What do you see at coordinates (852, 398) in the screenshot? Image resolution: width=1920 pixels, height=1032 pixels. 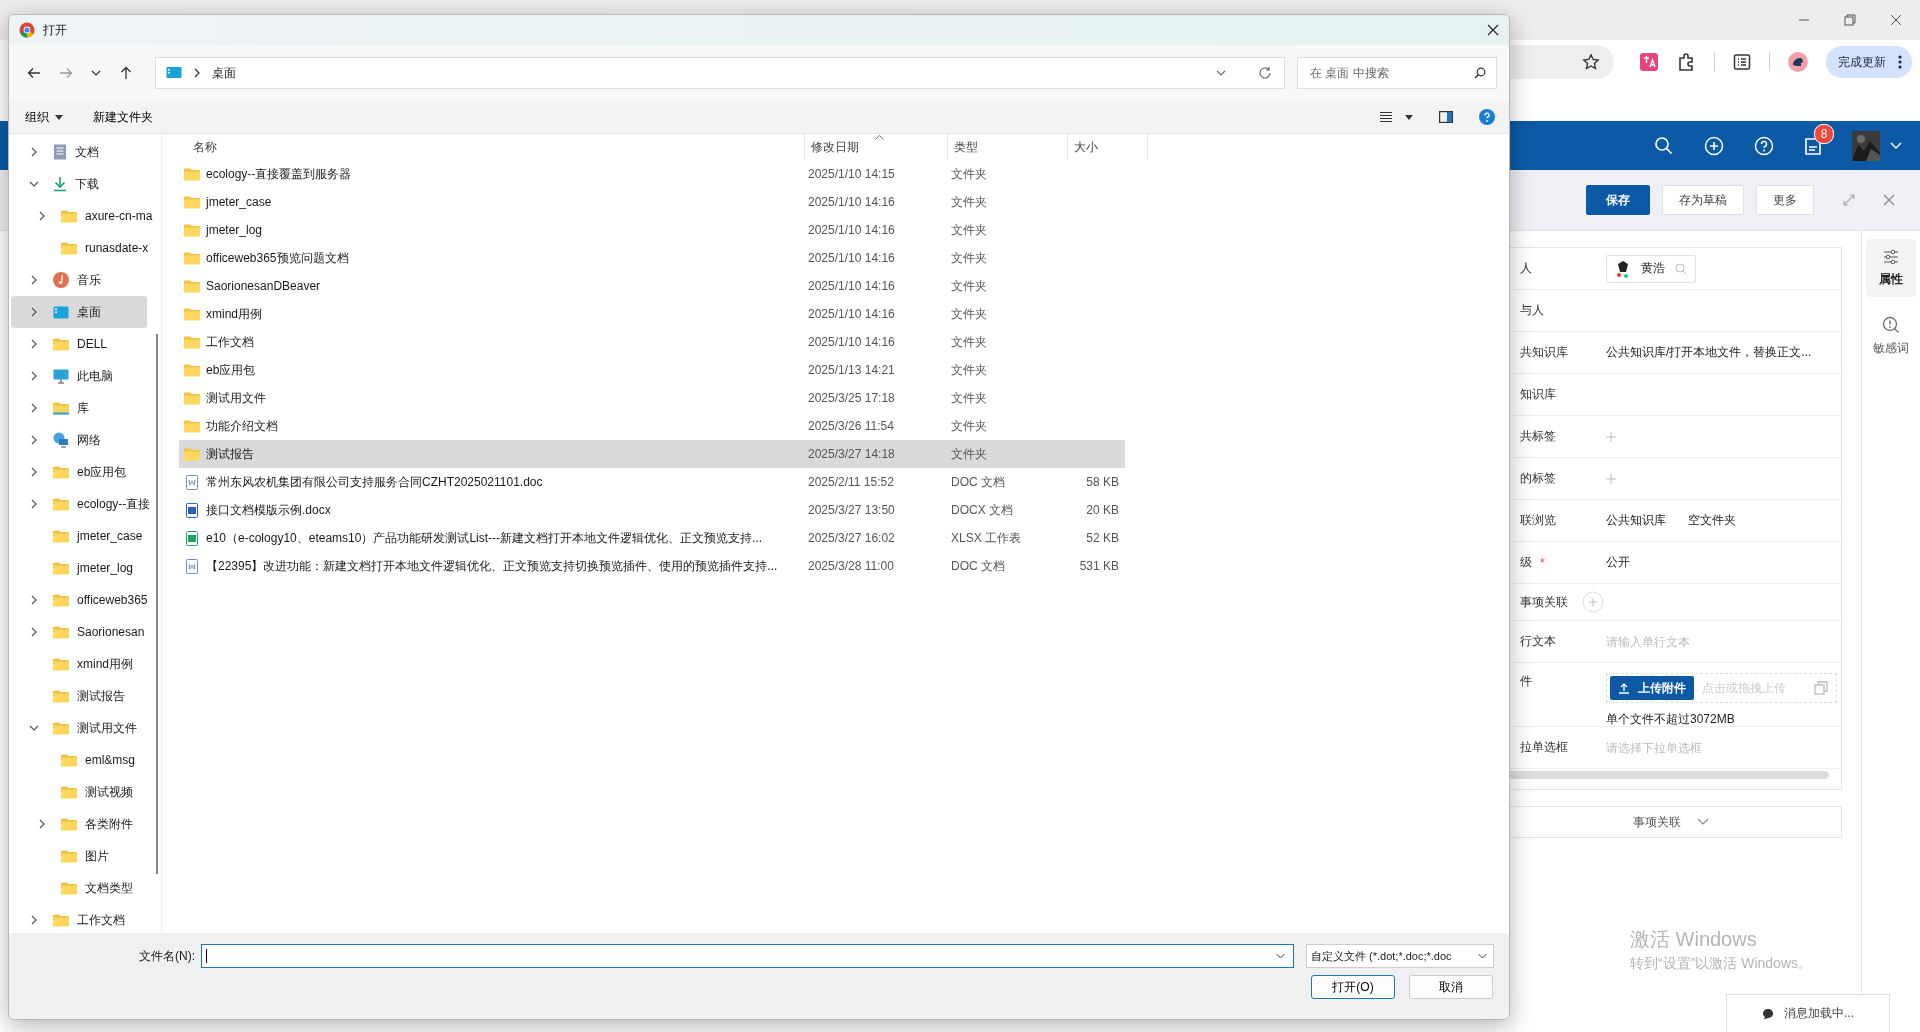 I see `file-date: 2025/3/25 17:18` at bounding box center [852, 398].